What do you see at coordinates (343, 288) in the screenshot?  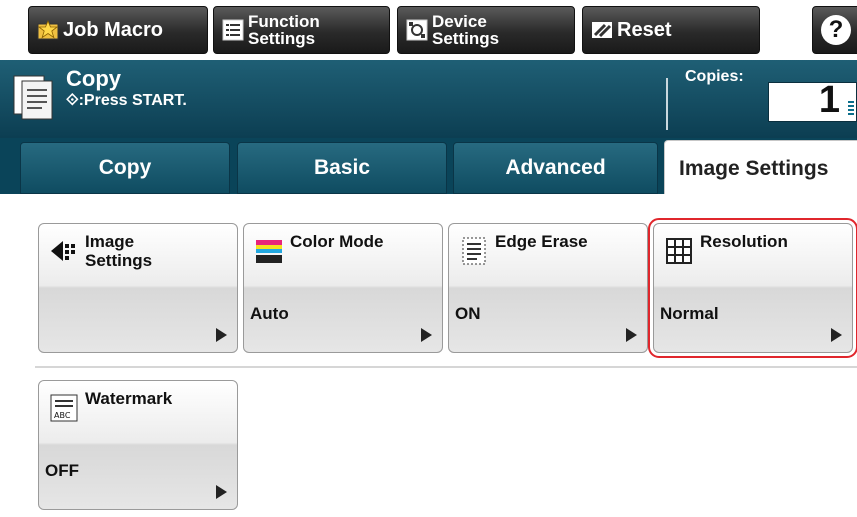 I see `color-mode-button: Color Mode Auto` at bounding box center [343, 288].